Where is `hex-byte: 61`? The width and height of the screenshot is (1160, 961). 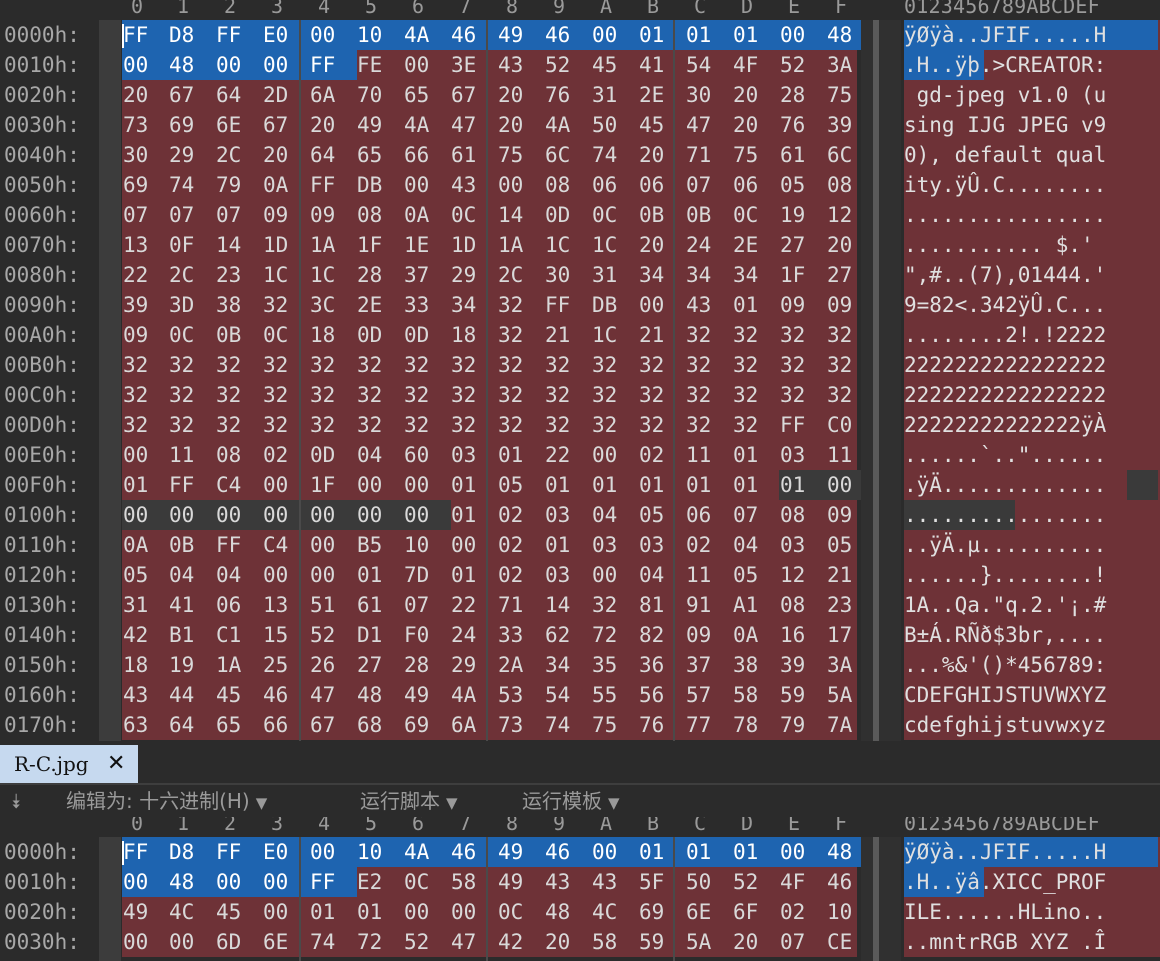
hex-byte: 61 is located at coordinates (380, 605).